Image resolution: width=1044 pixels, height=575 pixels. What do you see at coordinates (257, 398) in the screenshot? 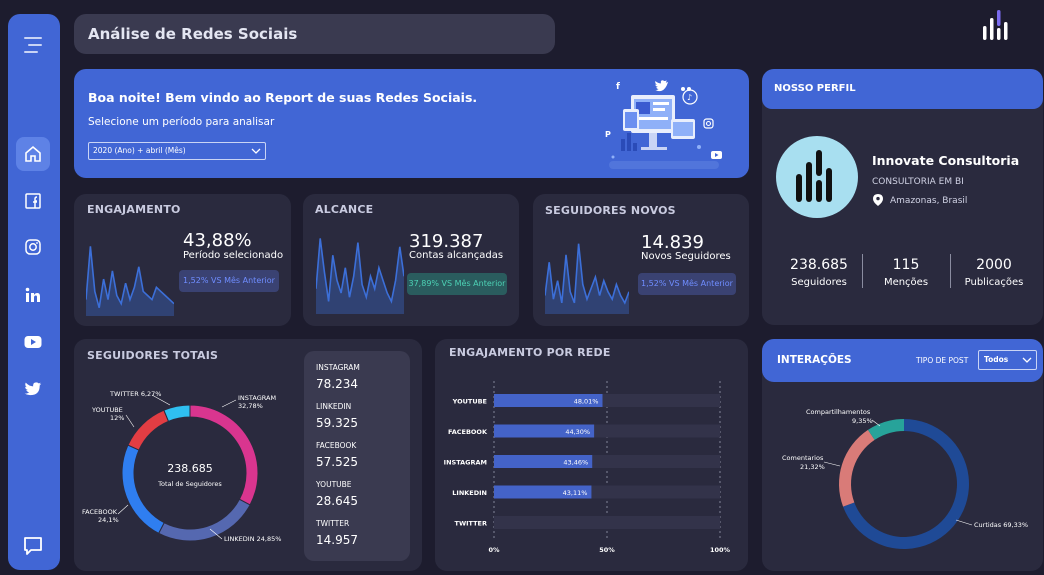
I see `slice-label: INSTAGRAM` at bounding box center [257, 398].